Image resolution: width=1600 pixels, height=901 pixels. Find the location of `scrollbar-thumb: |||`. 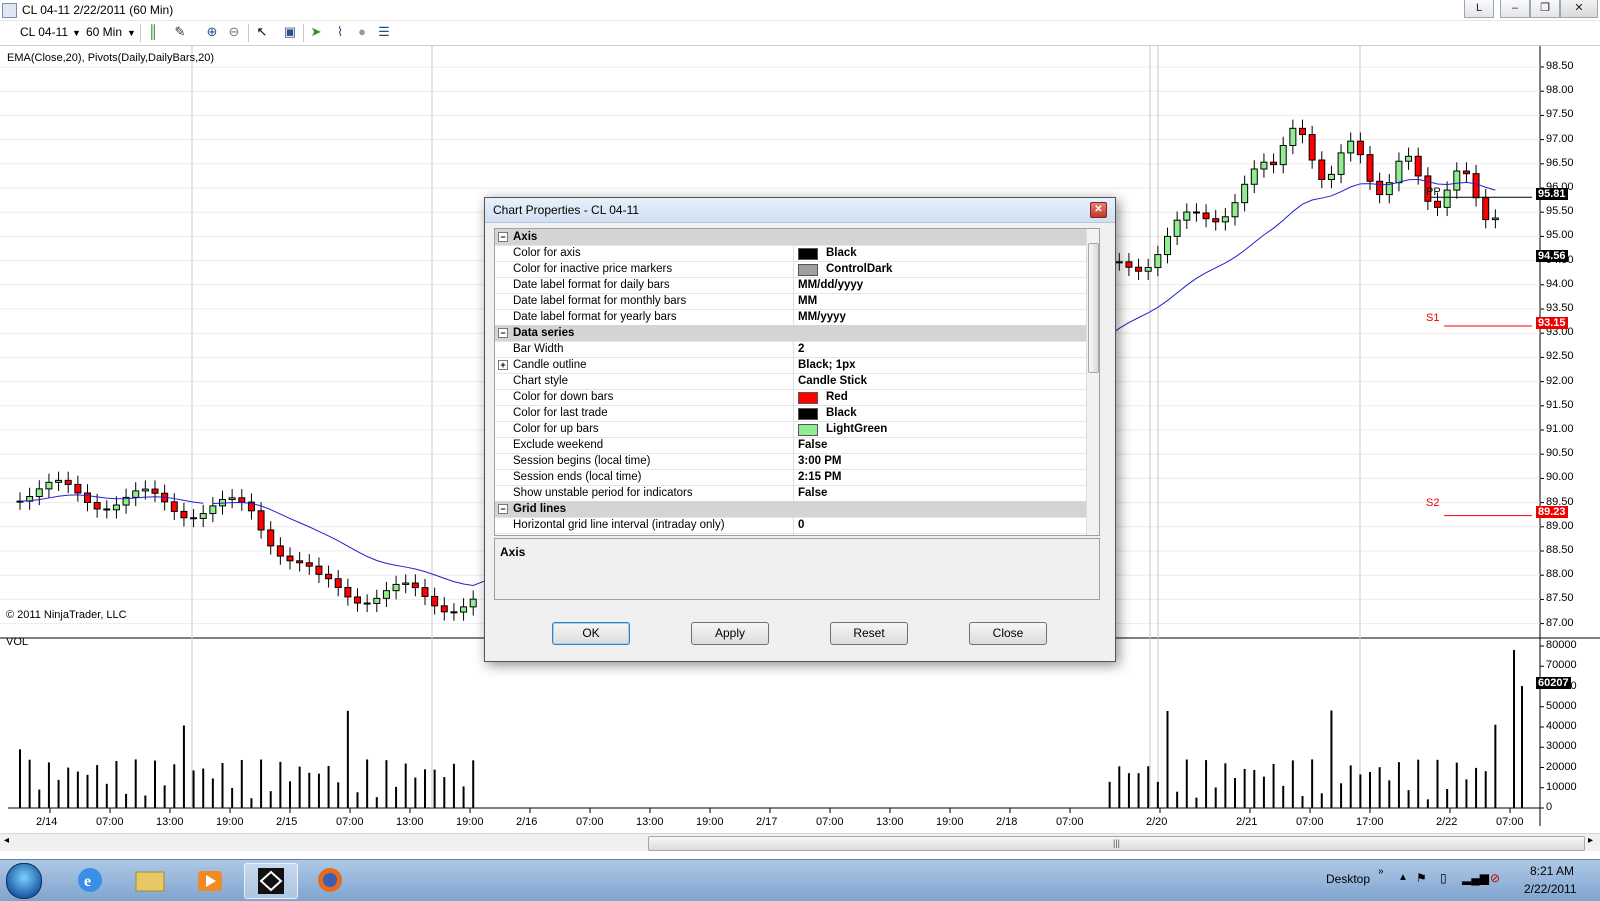

scrollbar-thumb: ||| is located at coordinates (1116, 843).